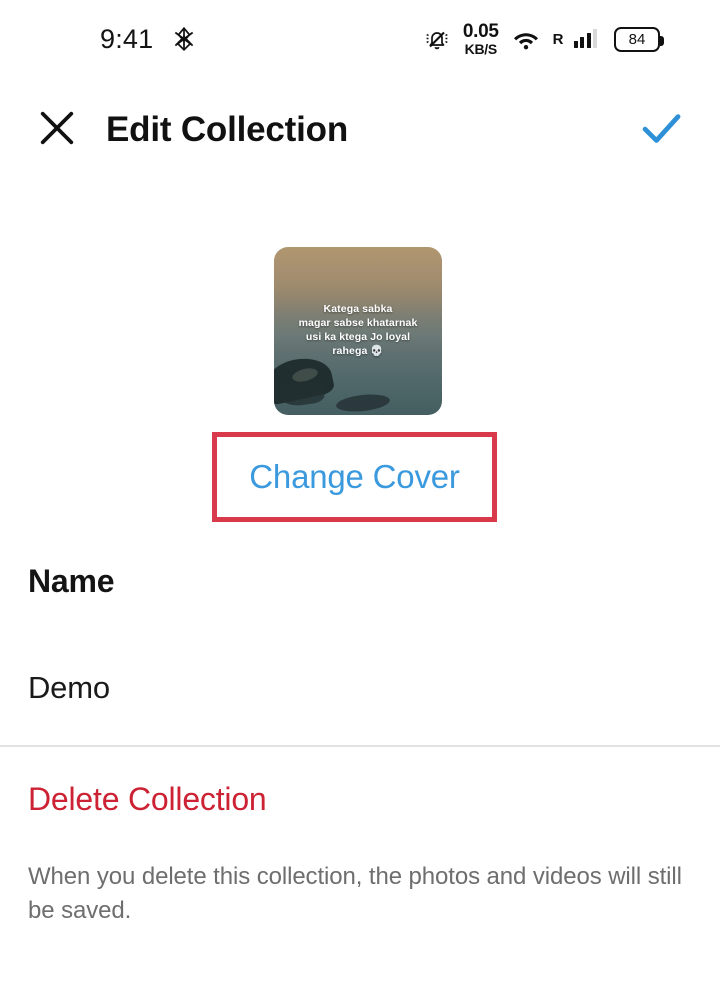 This screenshot has height=1004, width=720. I want to click on caption-line-2: magar sabse khatarnak, so click(358, 322).